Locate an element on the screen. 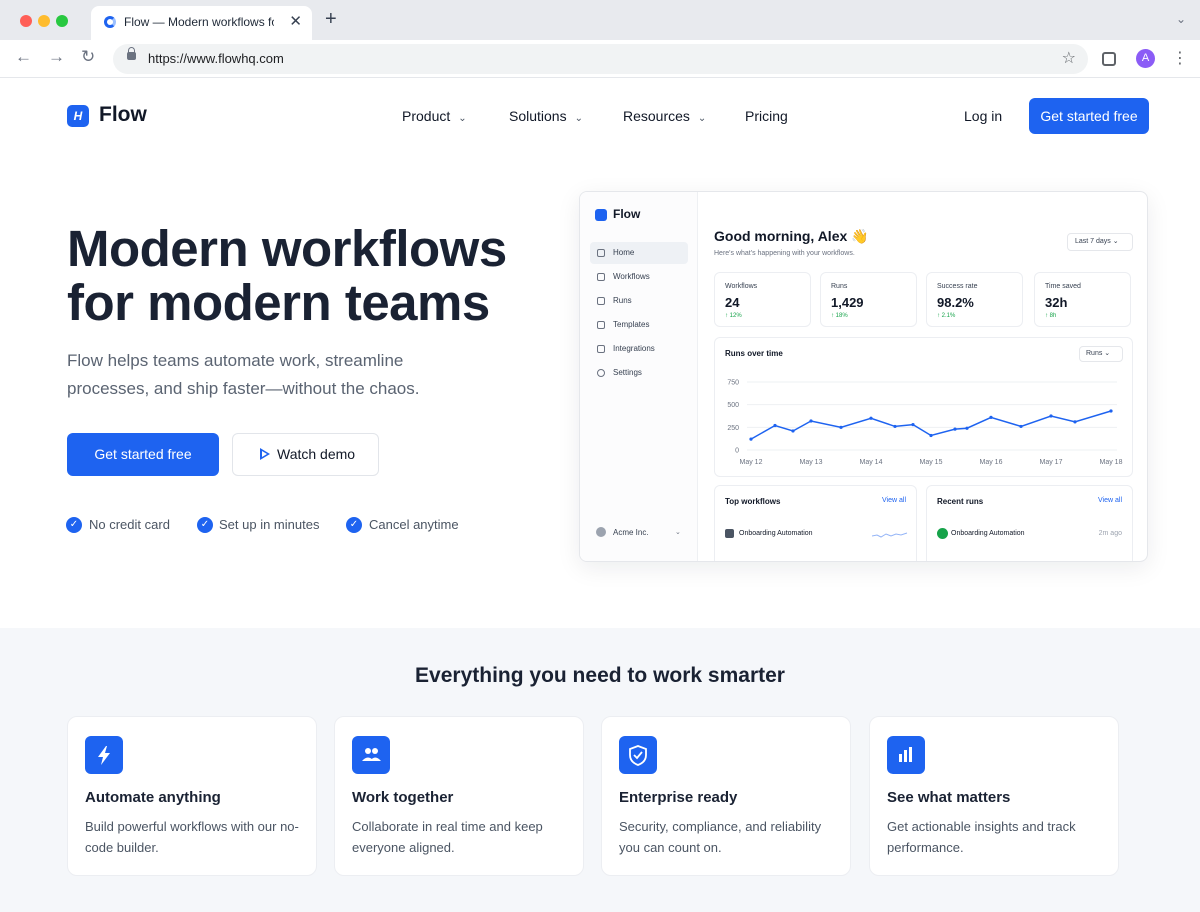 The image size is (1200, 912). x-tick-label: May 16 is located at coordinates (991, 462).